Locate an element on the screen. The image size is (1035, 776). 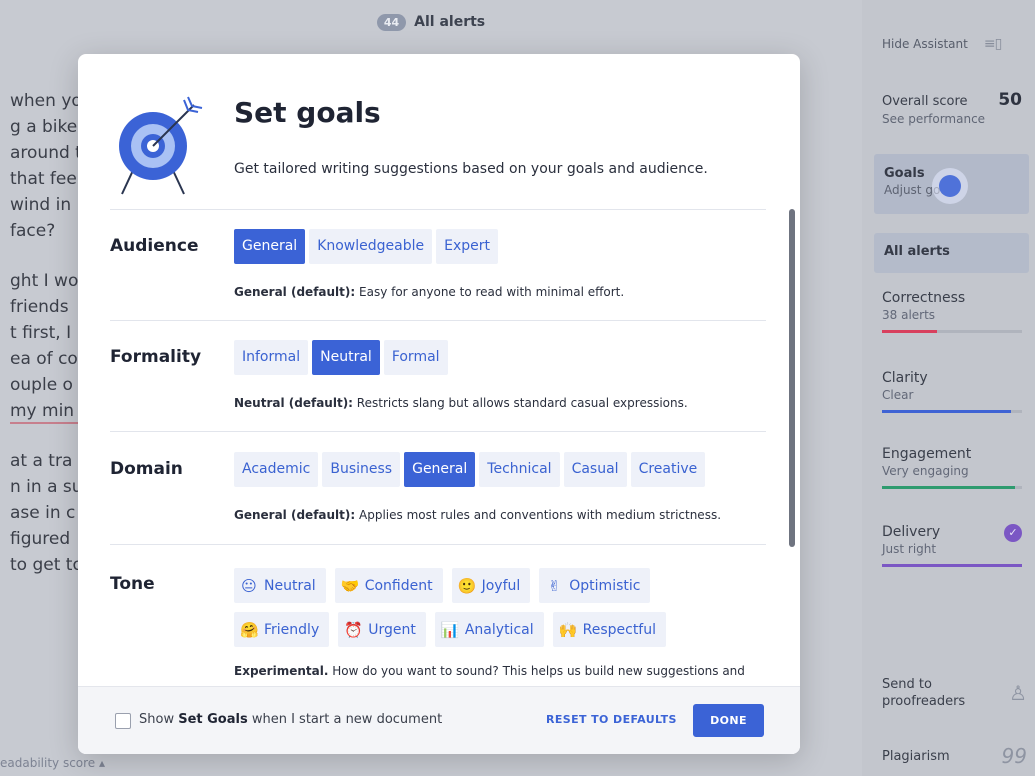
domain-option-creative: Creative is located at coordinates (668, 469).